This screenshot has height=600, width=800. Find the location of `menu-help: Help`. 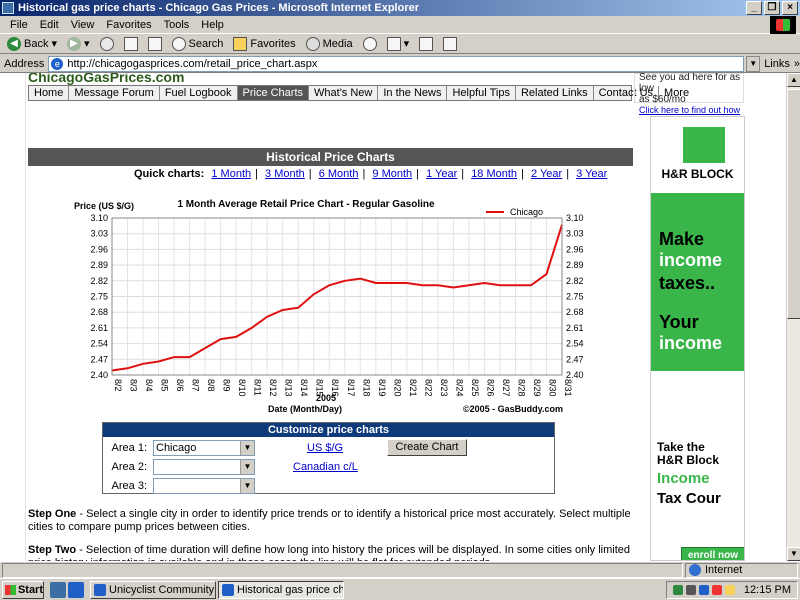

menu-help: Help is located at coordinates (212, 24).